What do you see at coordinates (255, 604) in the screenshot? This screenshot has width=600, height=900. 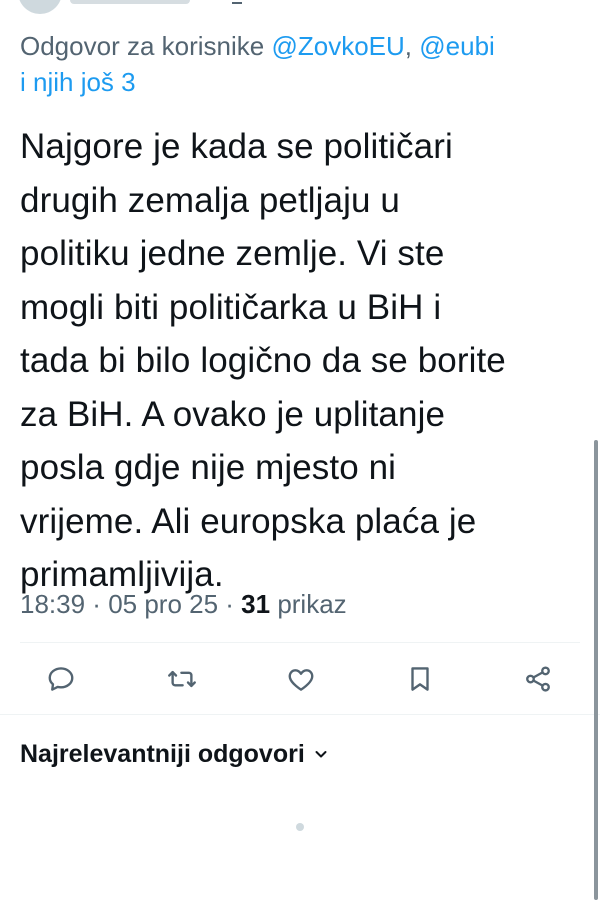 I see `views-count: 31` at bounding box center [255, 604].